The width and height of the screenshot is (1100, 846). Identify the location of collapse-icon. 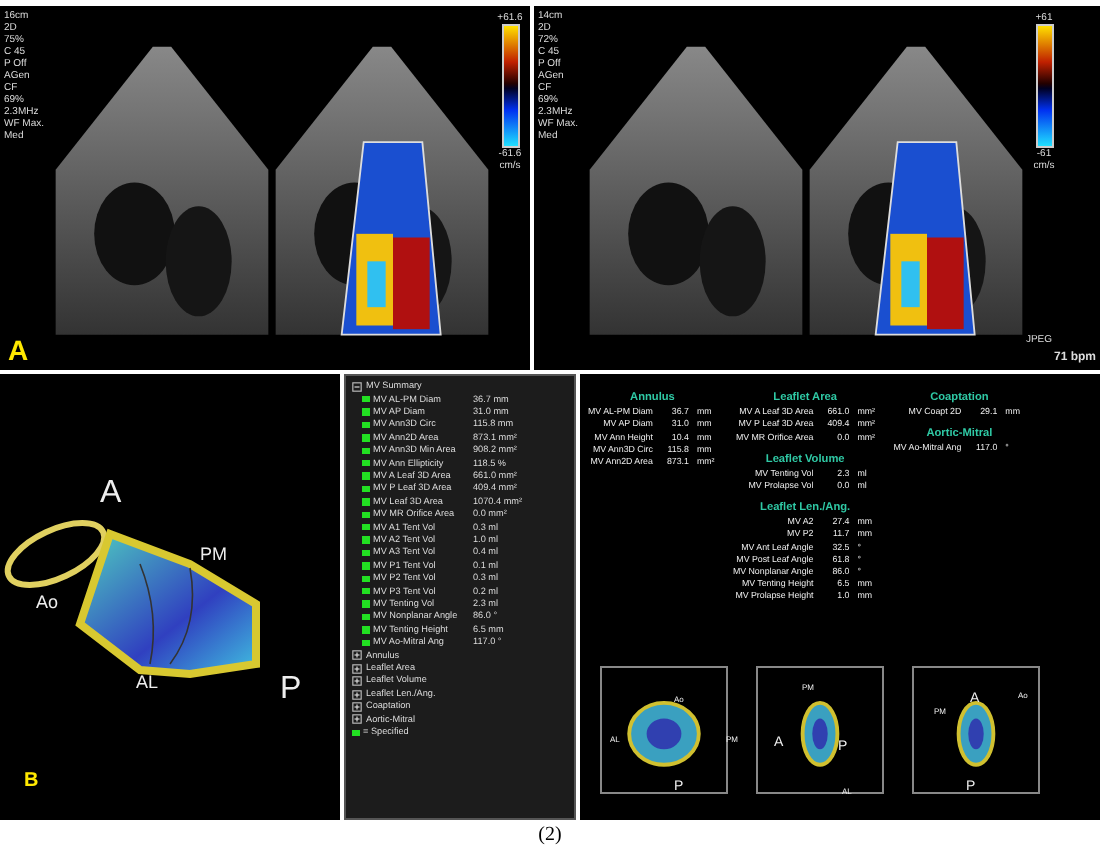
(357, 386).